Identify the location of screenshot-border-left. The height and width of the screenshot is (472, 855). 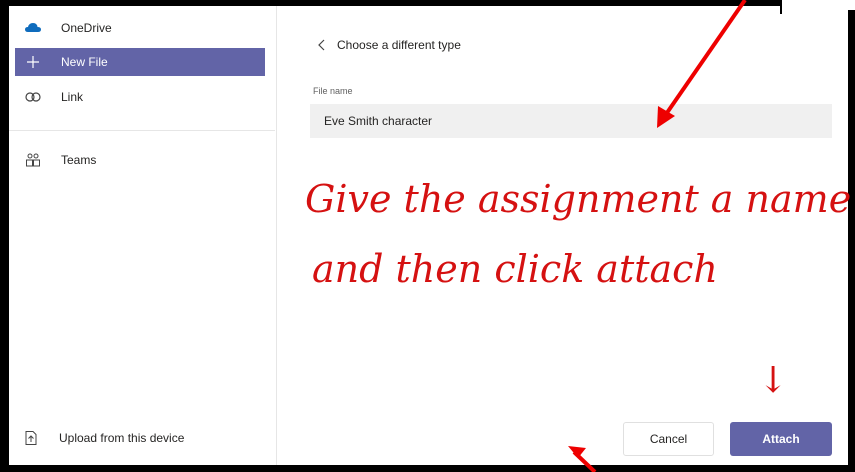
(4, 236).